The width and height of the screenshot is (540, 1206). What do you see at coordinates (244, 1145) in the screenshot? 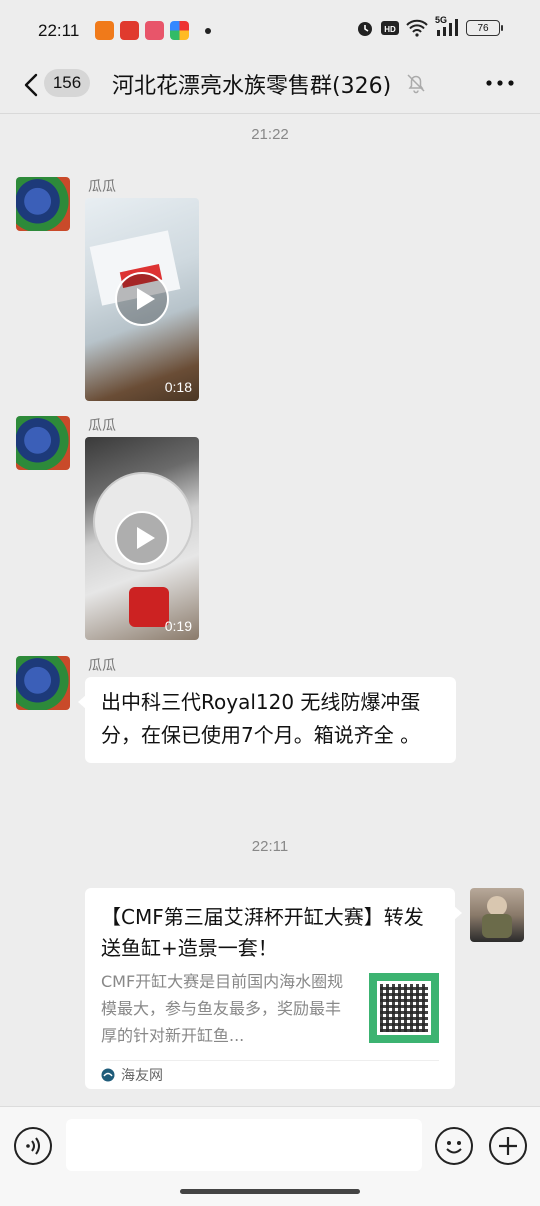
I see `message-input` at bounding box center [244, 1145].